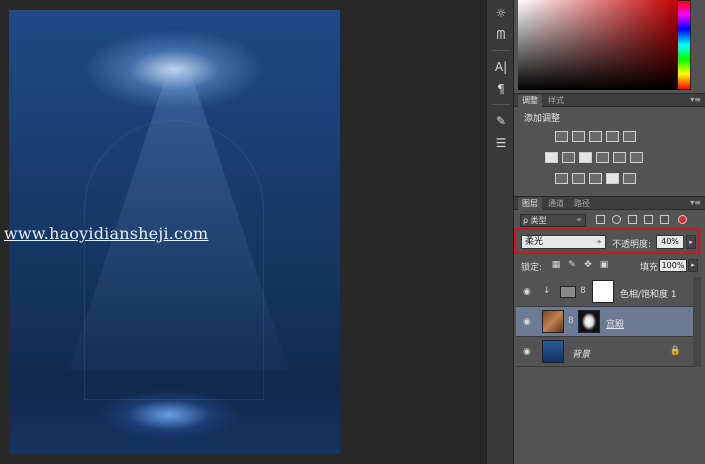 Image resolution: width=705 pixels, height=464 pixels. Describe the element at coordinates (604, 352) in the screenshot. I see `layer-row: ◉ 背景 🔒` at that location.